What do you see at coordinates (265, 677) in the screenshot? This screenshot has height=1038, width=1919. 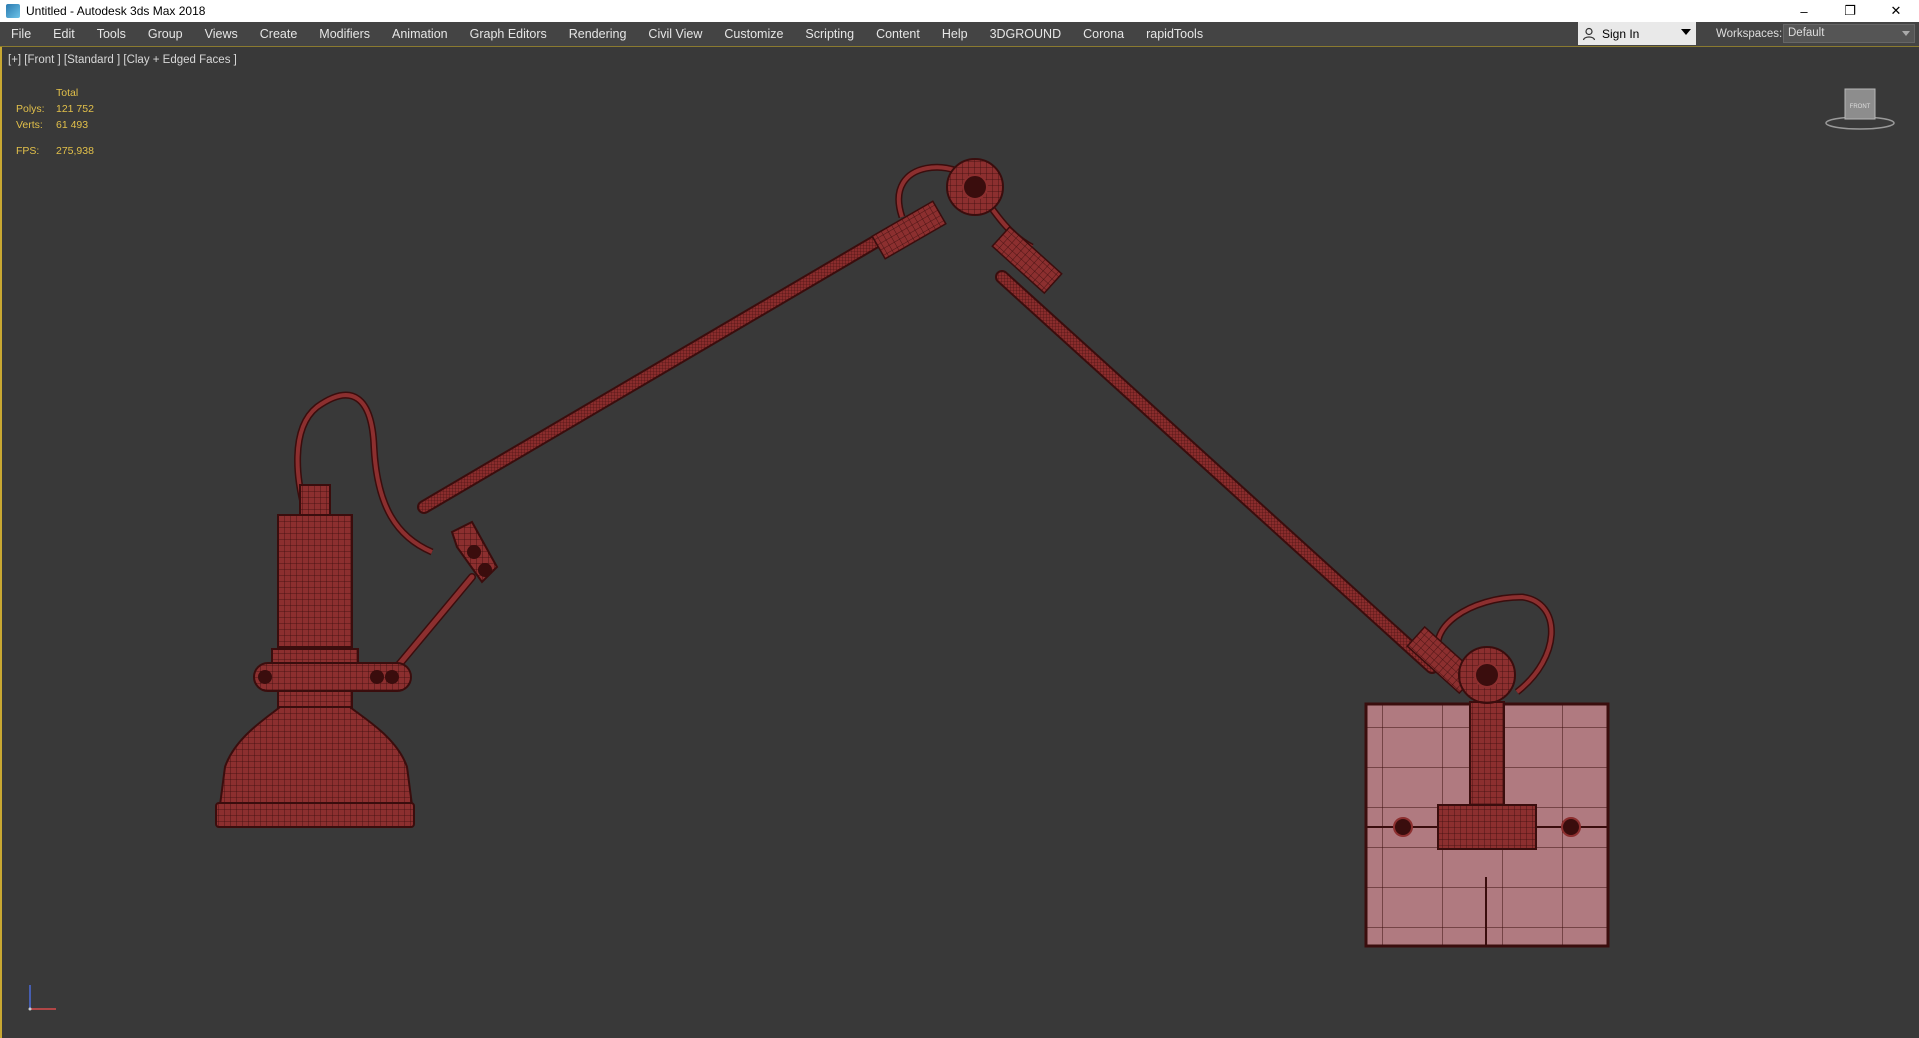 I see `collar-screw-left` at bounding box center [265, 677].